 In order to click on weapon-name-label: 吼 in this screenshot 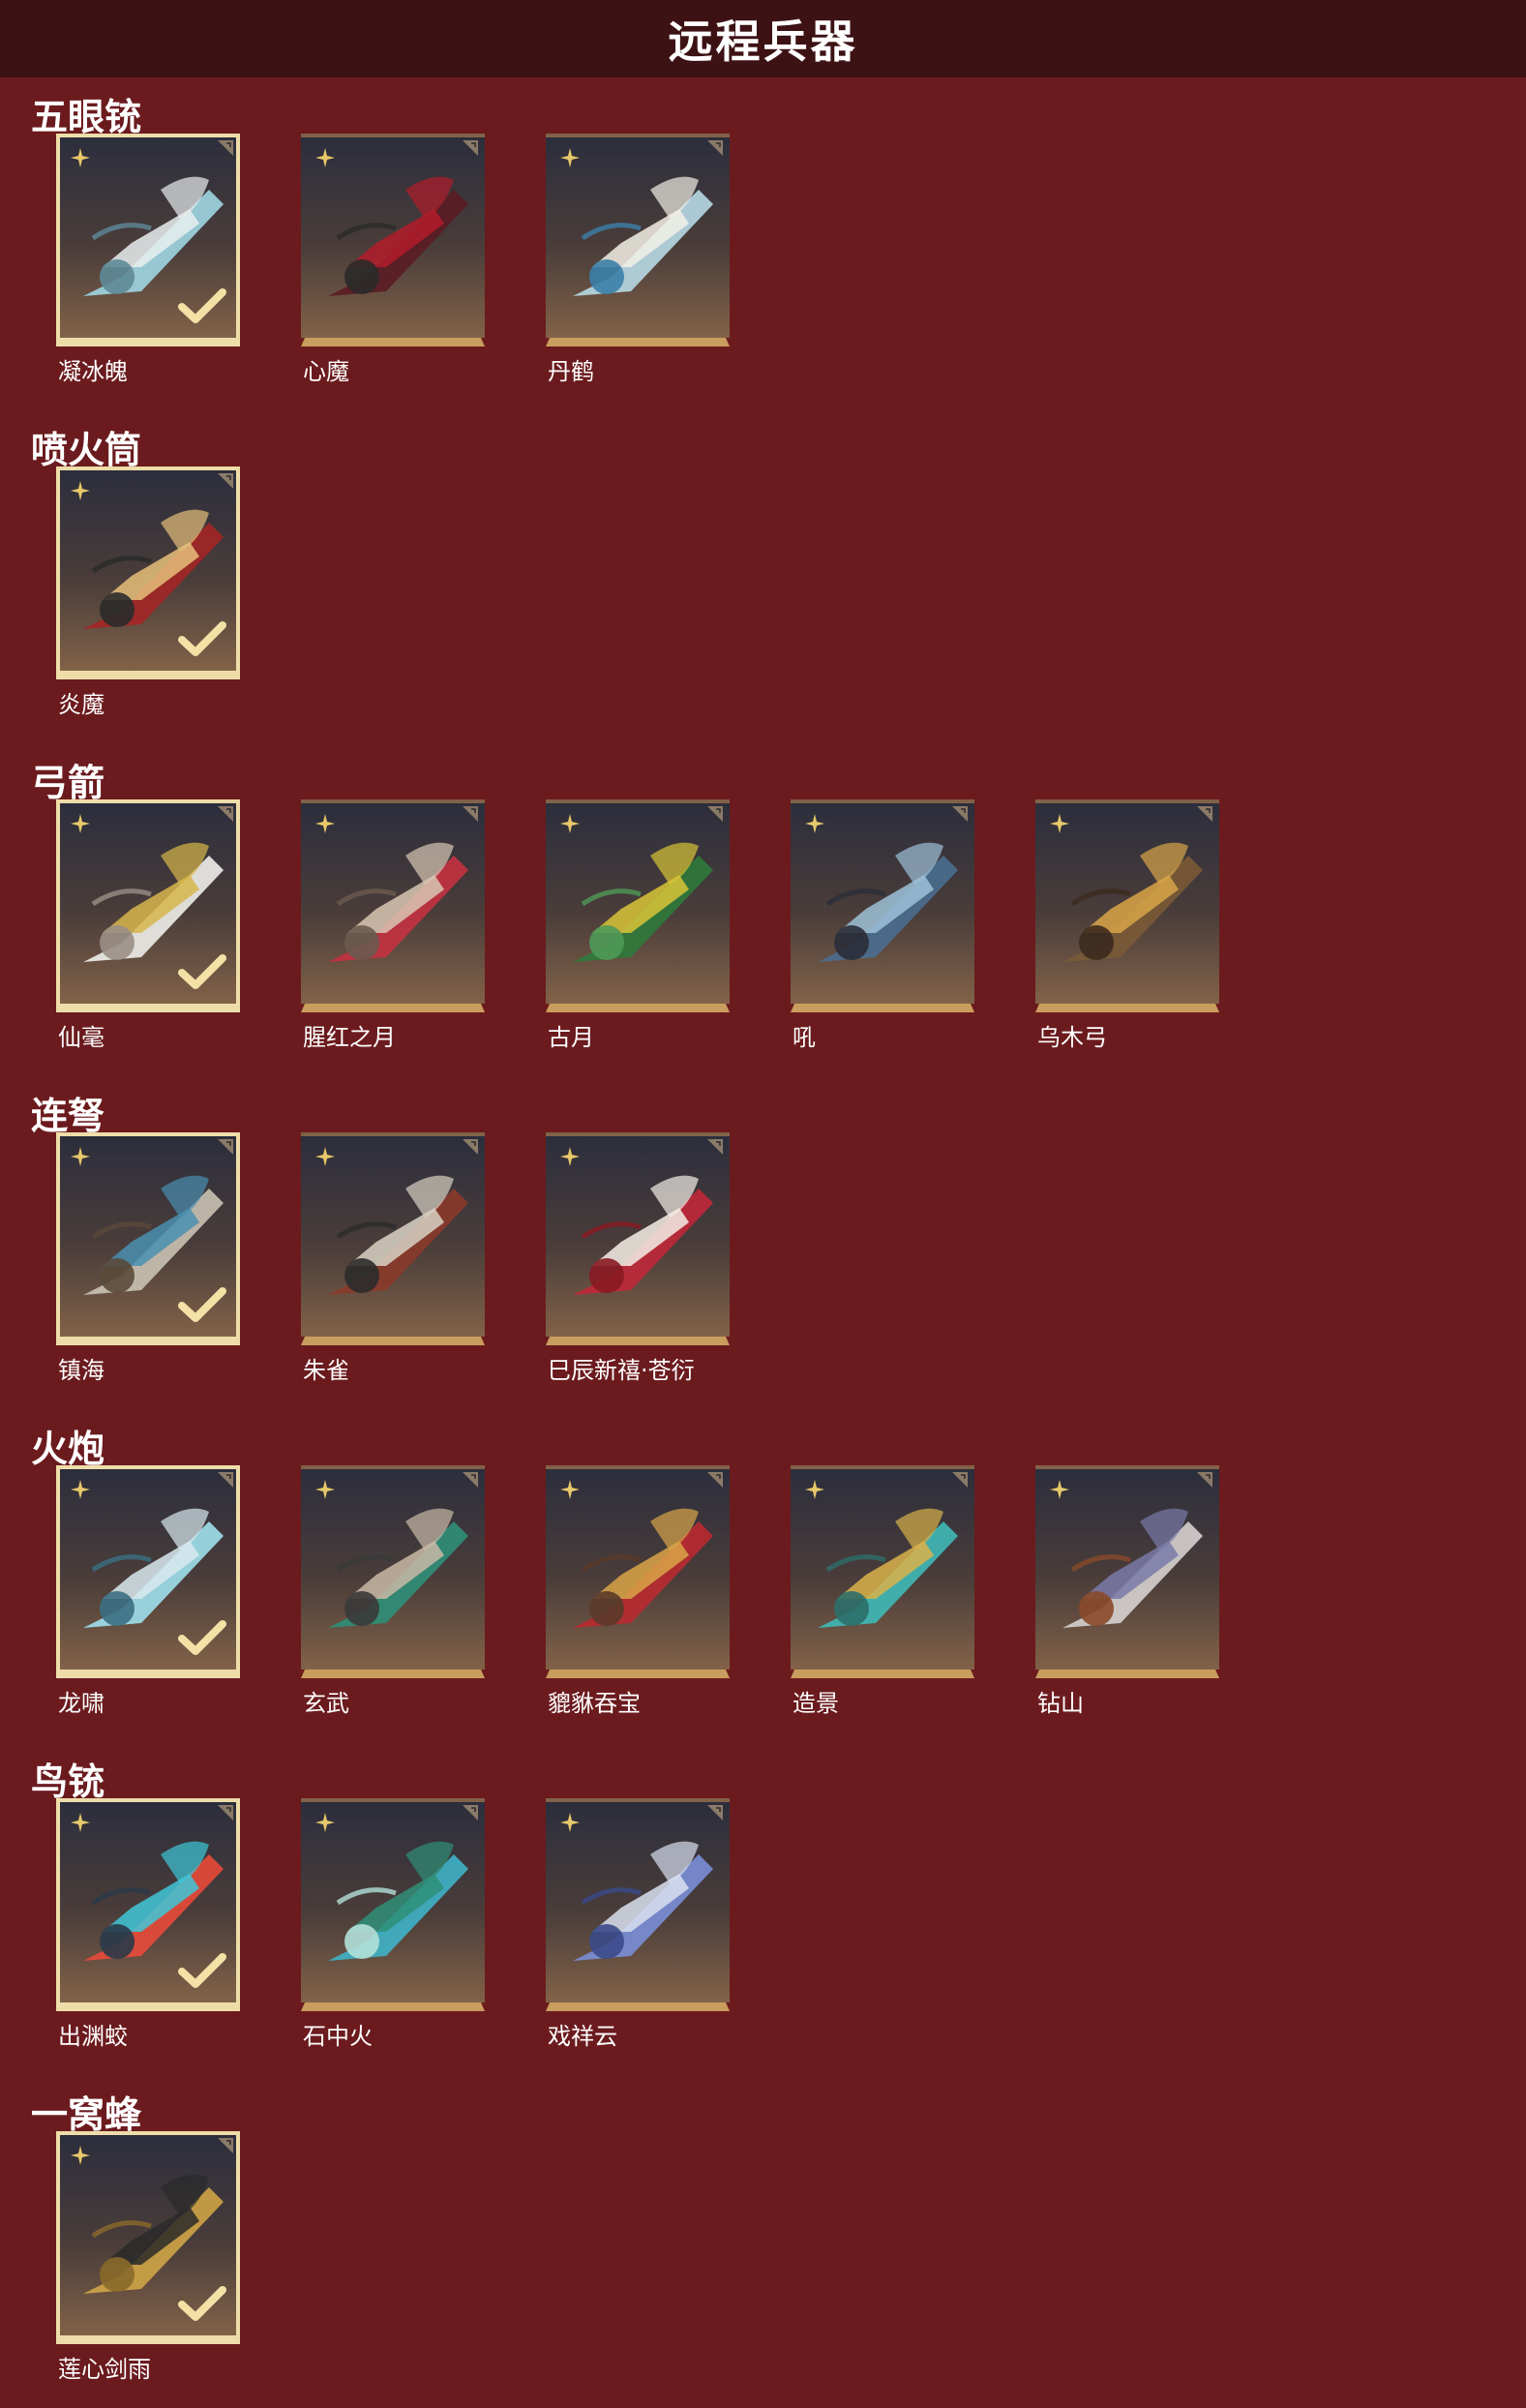, I will do `click(804, 1037)`.